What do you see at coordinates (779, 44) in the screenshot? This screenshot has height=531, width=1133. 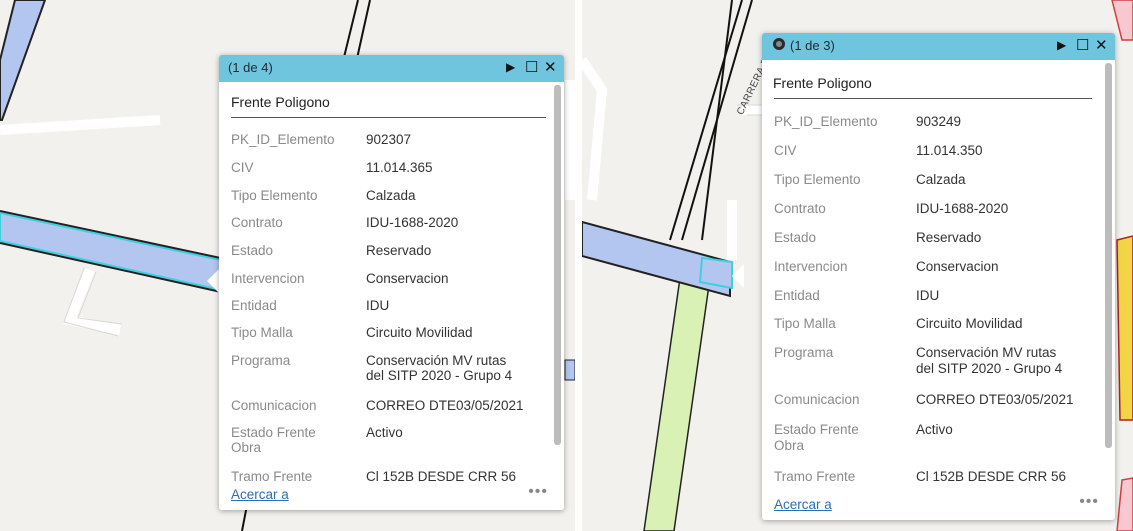 I see `loading-spinner-icon` at bounding box center [779, 44].